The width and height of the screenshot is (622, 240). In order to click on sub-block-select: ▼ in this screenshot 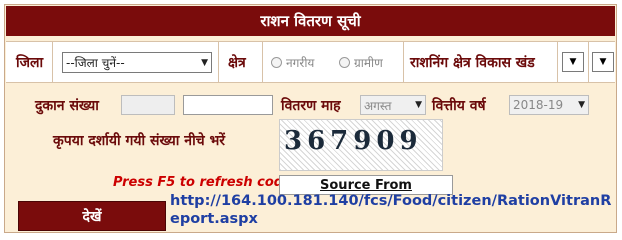, I will do `click(603, 62)`.